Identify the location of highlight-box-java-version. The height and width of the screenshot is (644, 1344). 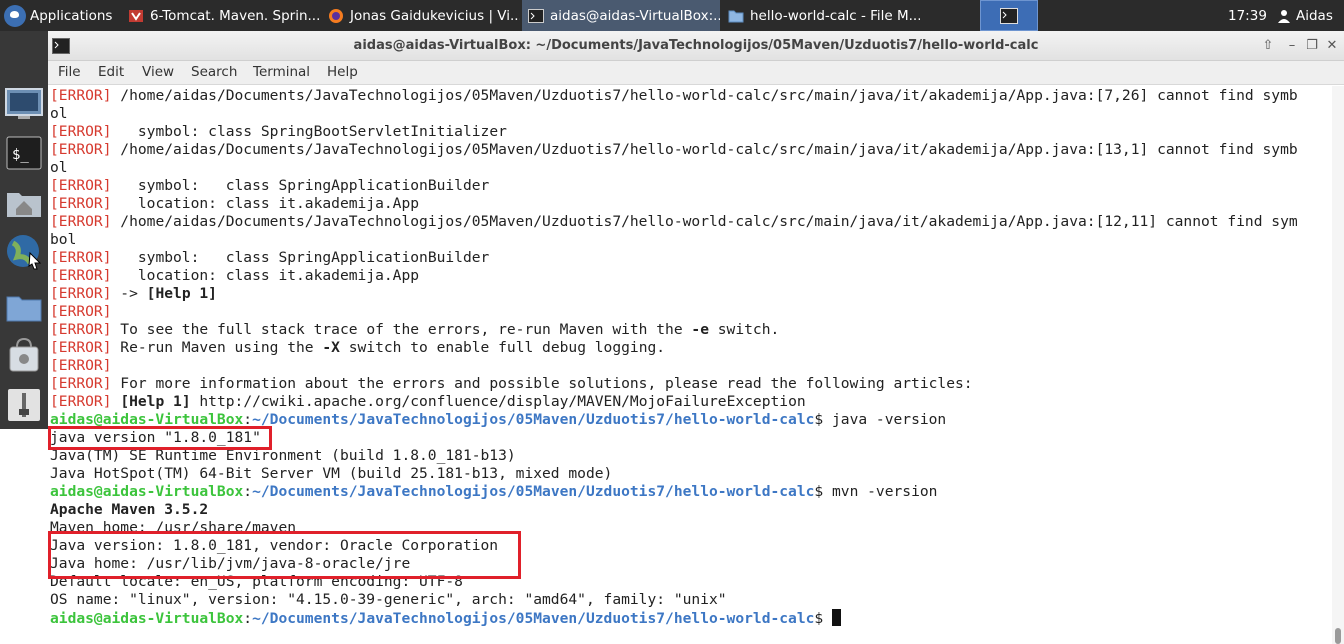
(160, 438).